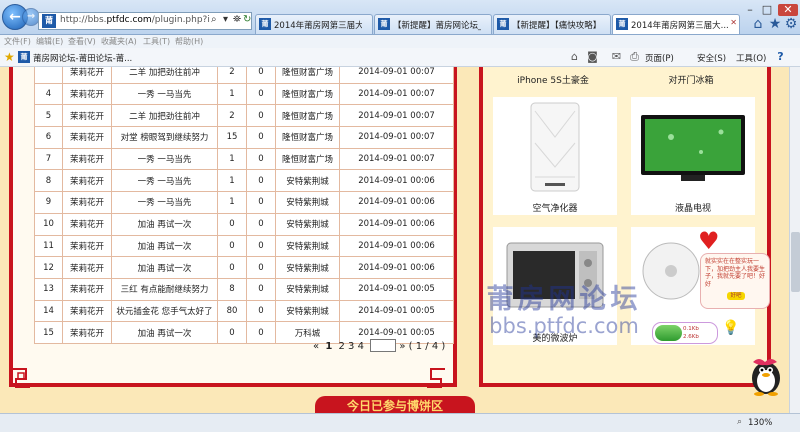  Describe the element at coordinates (427, 346) in the screenshot. I see `pager-info: ( 1 / 4 )` at that location.